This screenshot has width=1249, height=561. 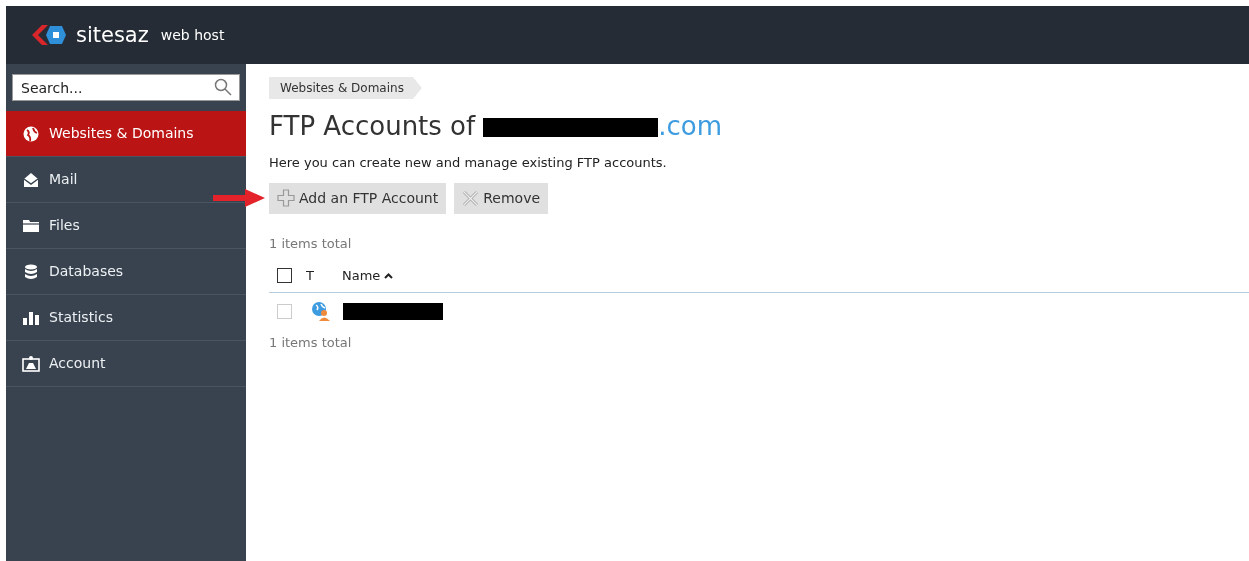 What do you see at coordinates (345, 88) in the screenshot?
I see `breadcrumb-link: Websites & Domains` at bounding box center [345, 88].